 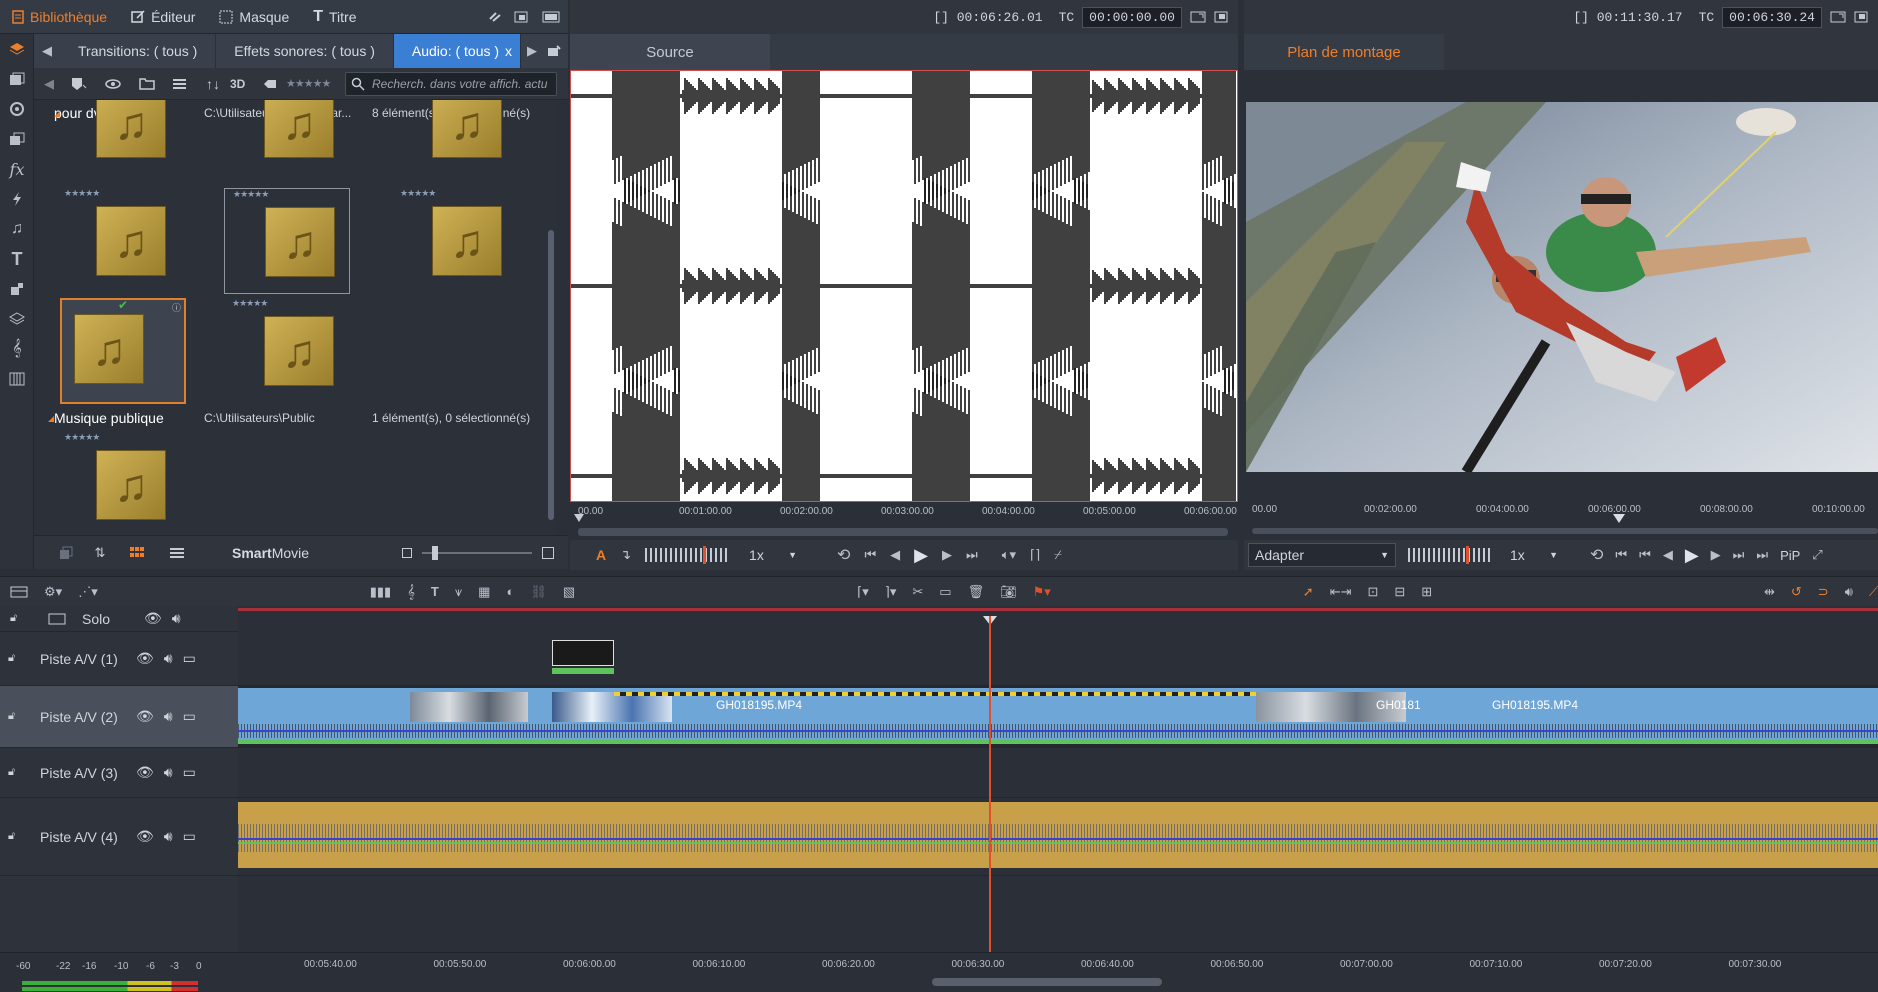 What do you see at coordinates (308, 83) in the screenshot?
I see `rating-filter: ★★★★★` at bounding box center [308, 83].